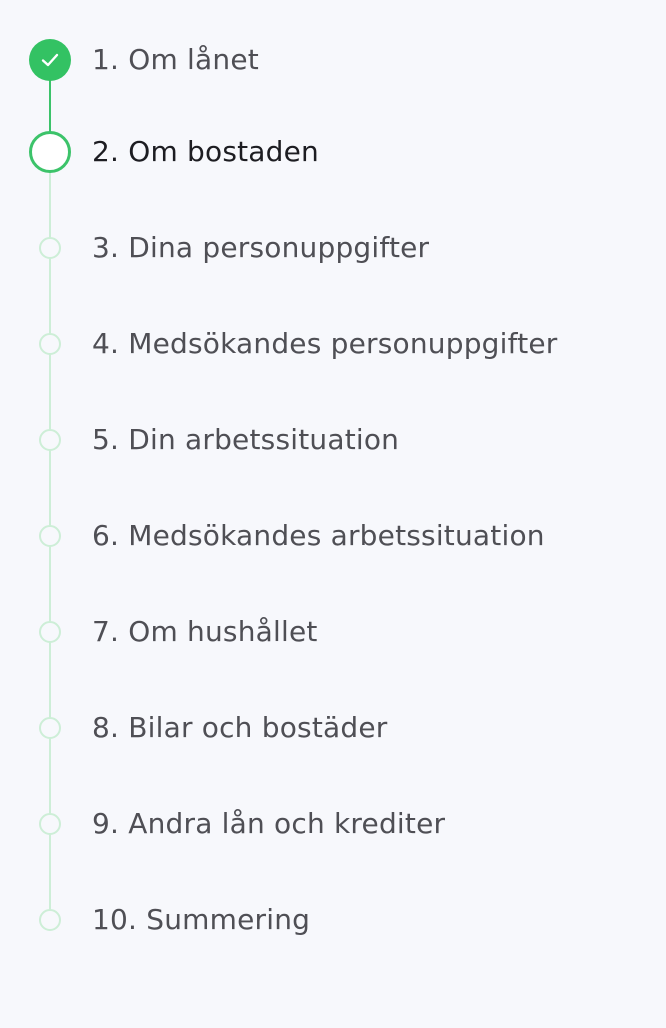 The image size is (666, 1028). Describe the element at coordinates (261, 247) in the screenshot. I see `step-label: 3. Dina personuppgifter` at that location.